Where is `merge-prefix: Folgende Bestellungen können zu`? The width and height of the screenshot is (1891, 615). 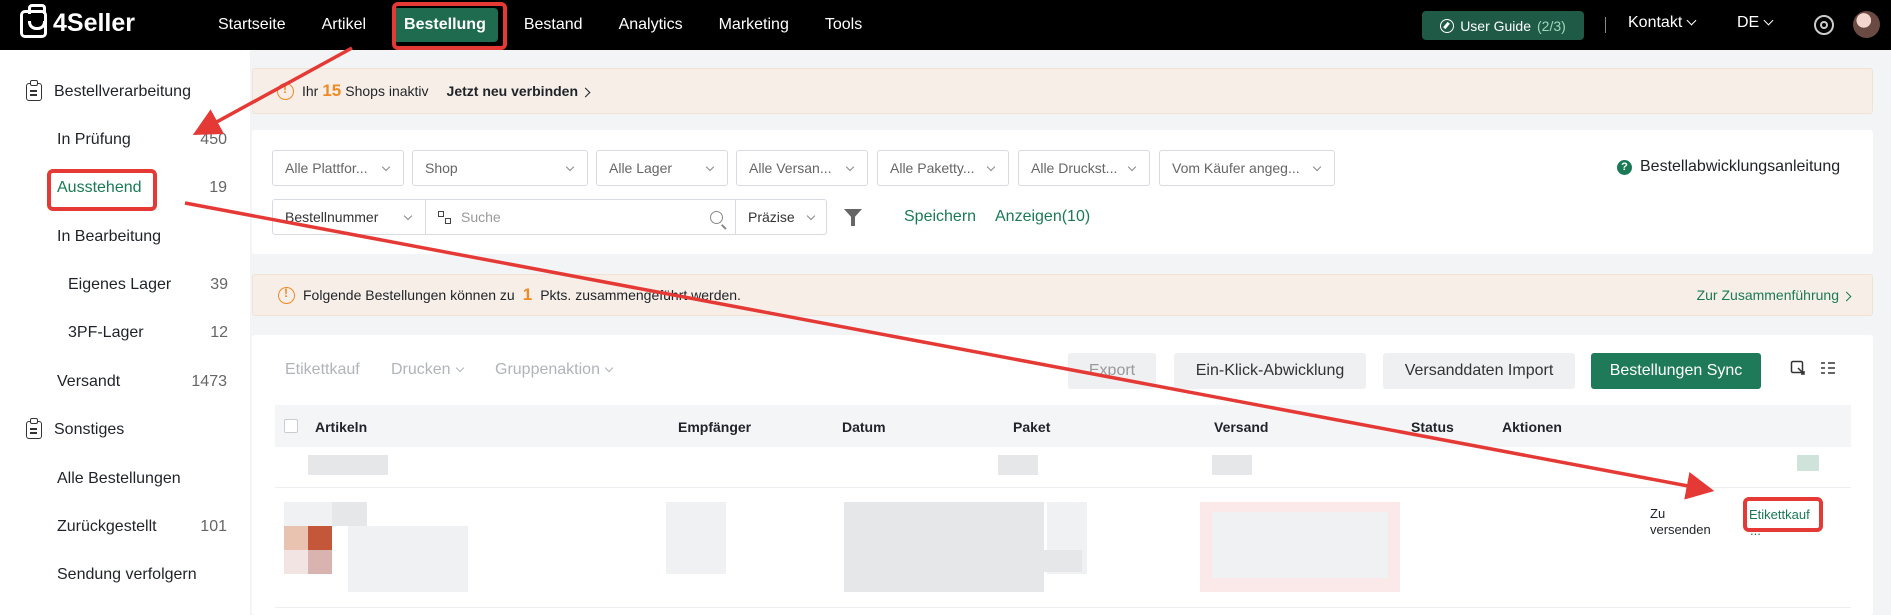 merge-prefix: Folgende Bestellungen können zu is located at coordinates (409, 295).